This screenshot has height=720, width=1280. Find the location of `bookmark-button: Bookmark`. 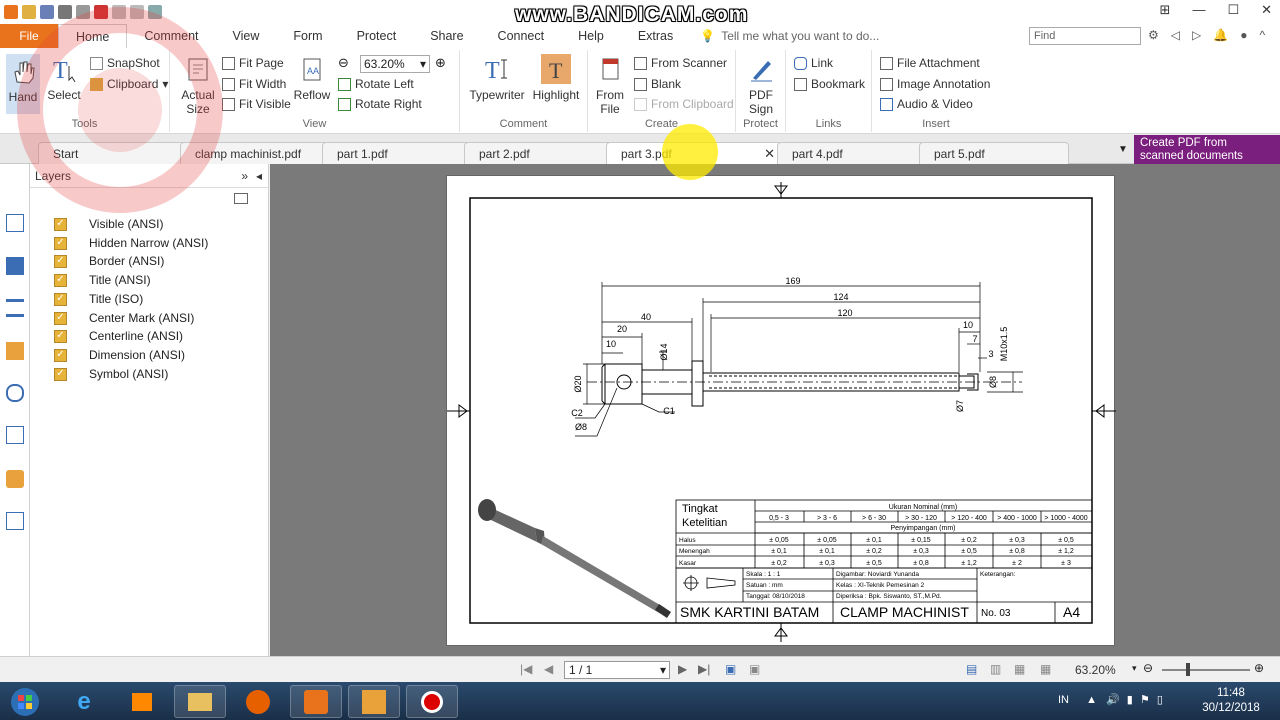

bookmark-button: Bookmark is located at coordinates (829, 84).